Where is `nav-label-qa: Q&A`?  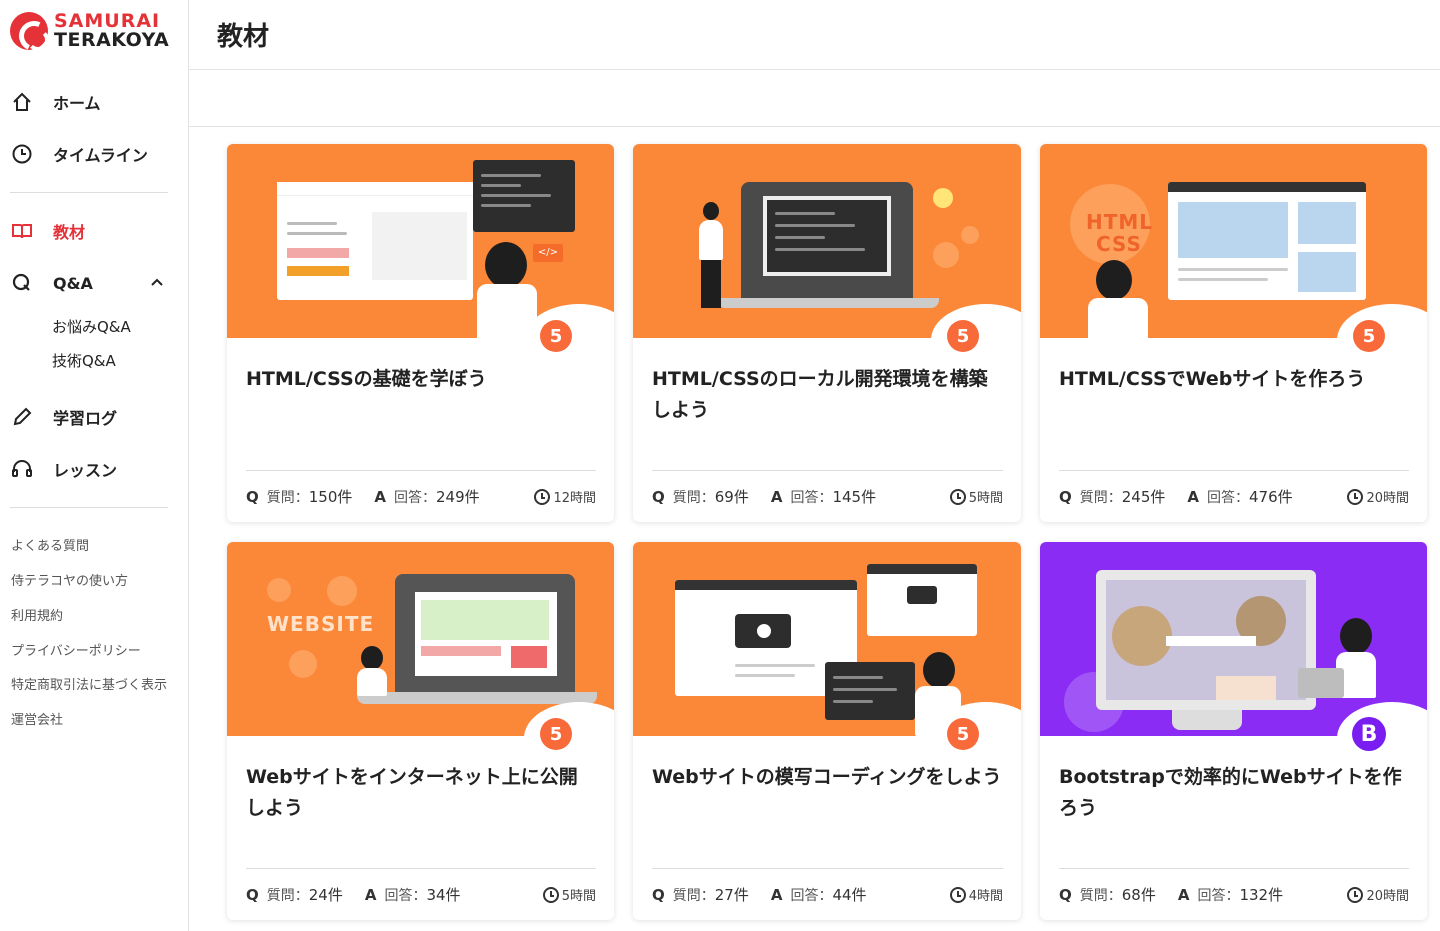 nav-label-qa: Q&A is located at coordinates (73, 283).